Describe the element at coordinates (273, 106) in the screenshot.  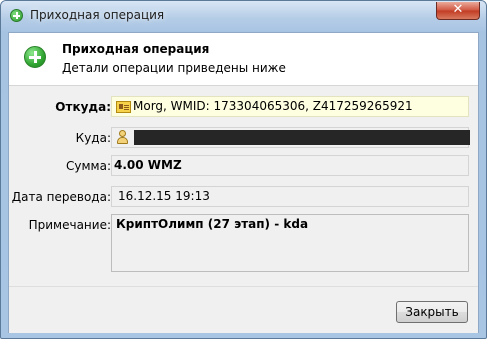
I see `from-value: Morg, WMID: 173304065306, Z417259265921` at that location.